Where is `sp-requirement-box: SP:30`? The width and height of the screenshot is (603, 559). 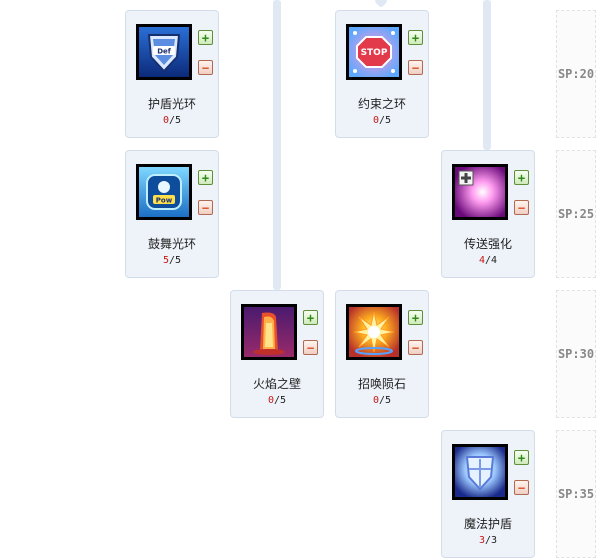 sp-requirement-box: SP:30 is located at coordinates (576, 354).